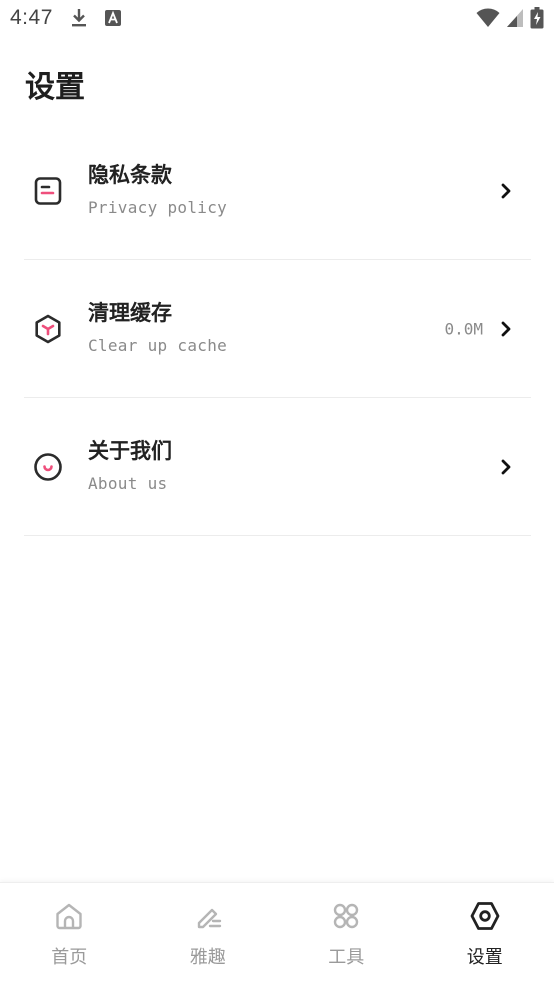  Describe the element at coordinates (130, 313) in the screenshot. I see `setting-title: 清理缓存` at that location.